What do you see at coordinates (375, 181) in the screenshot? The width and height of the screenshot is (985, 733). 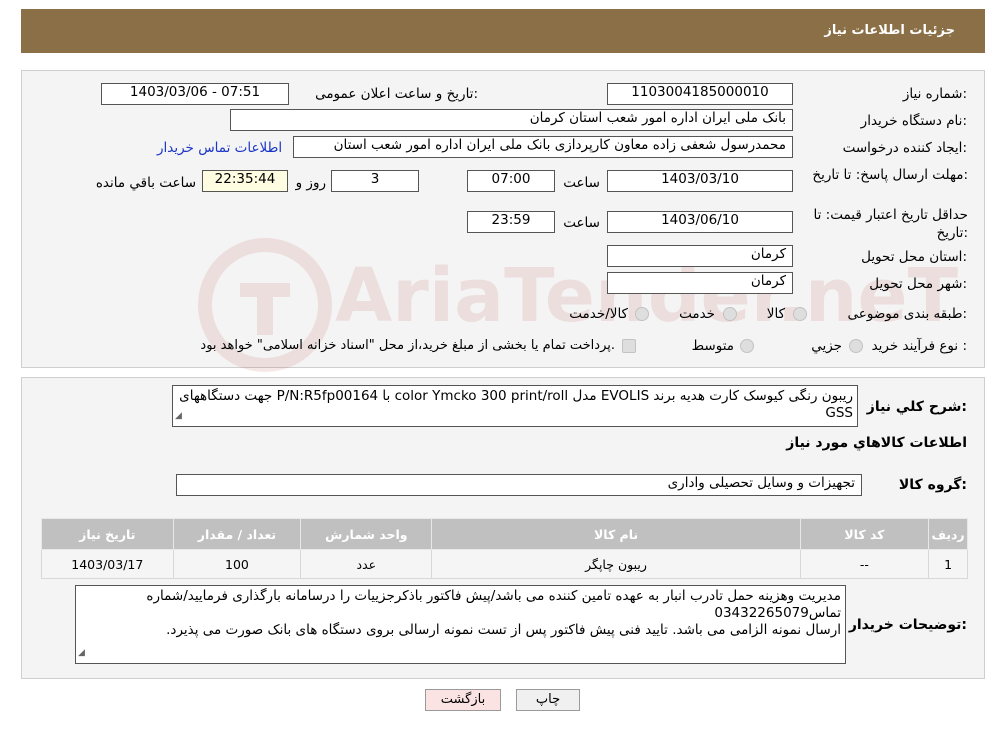 I see `remaining-days-field: 3` at bounding box center [375, 181].